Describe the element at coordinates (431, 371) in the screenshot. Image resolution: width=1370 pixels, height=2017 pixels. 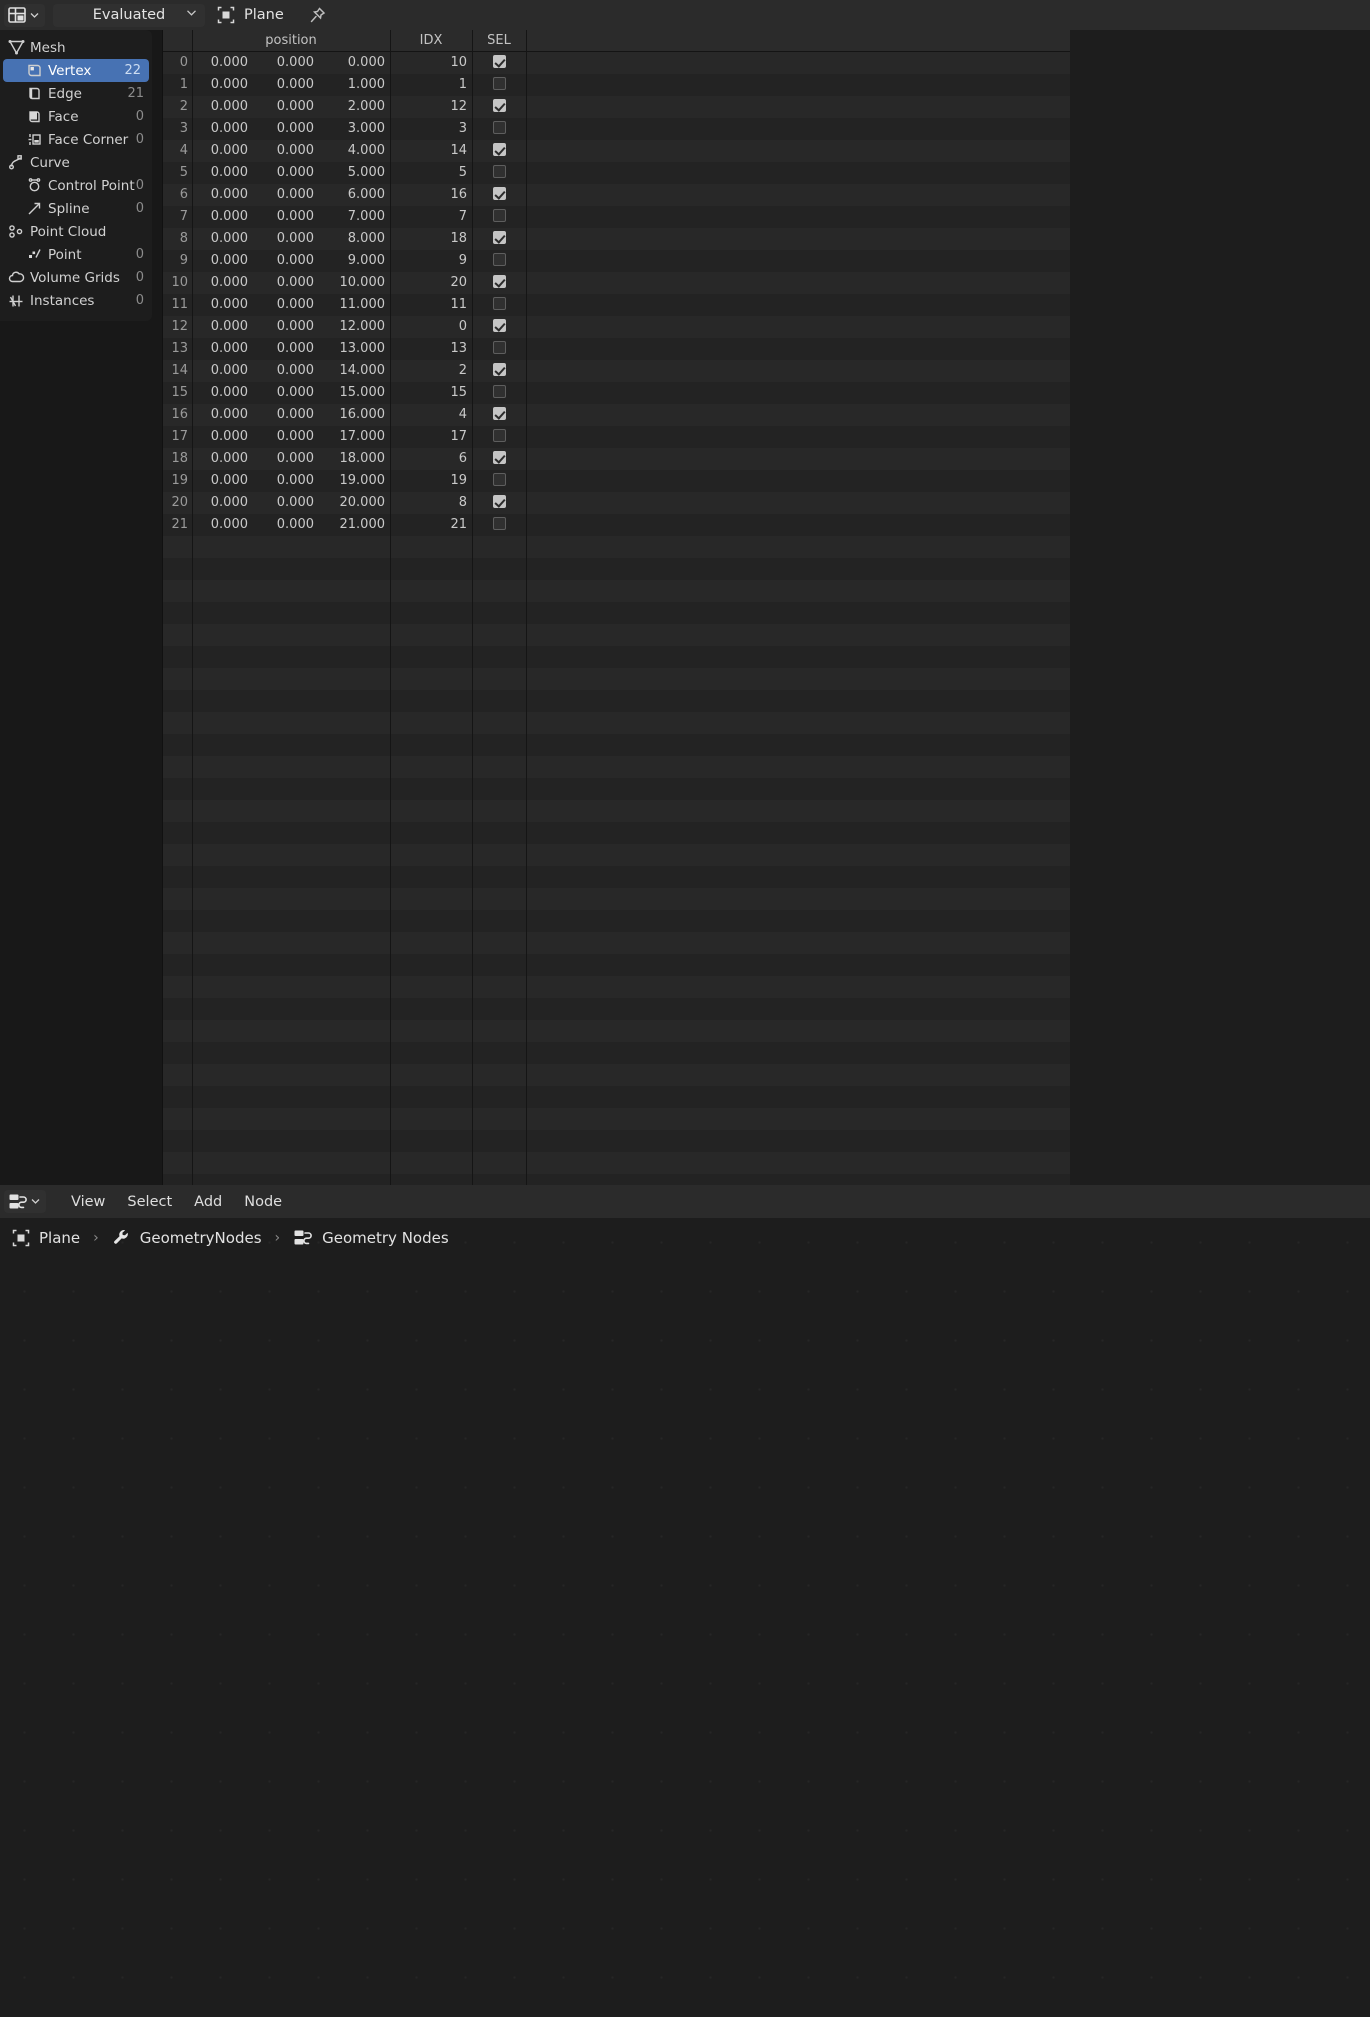
I see `cell-idx: 2` at that location.